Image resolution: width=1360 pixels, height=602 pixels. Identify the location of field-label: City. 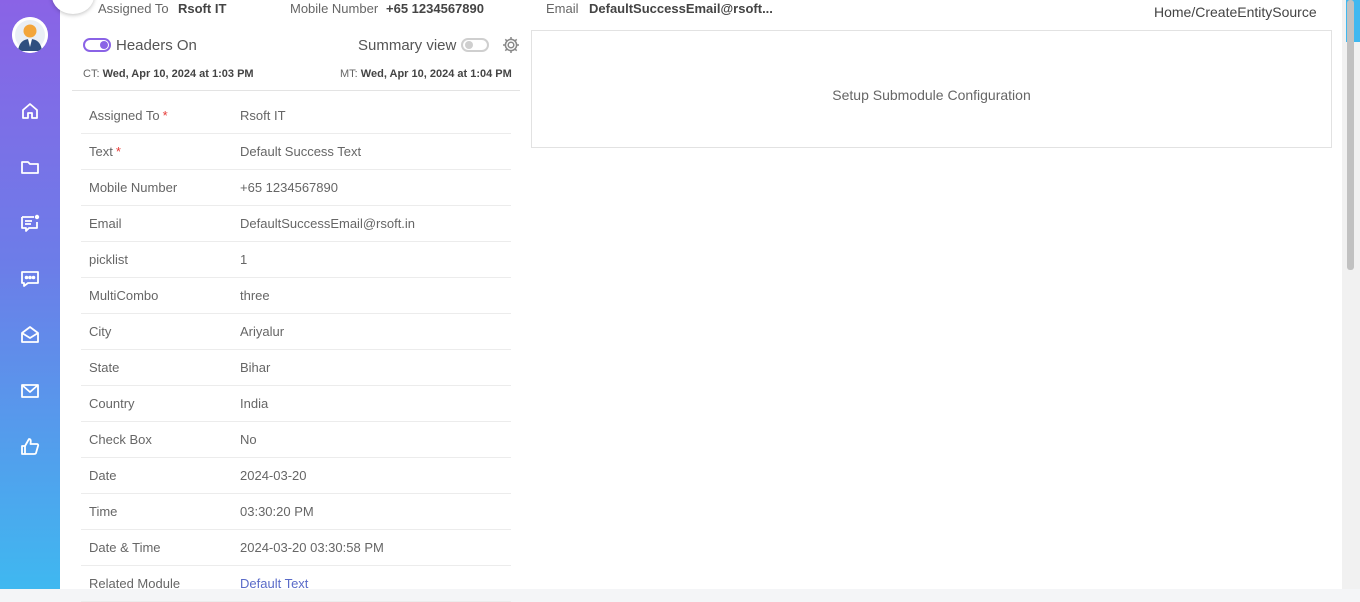
(100, 331).